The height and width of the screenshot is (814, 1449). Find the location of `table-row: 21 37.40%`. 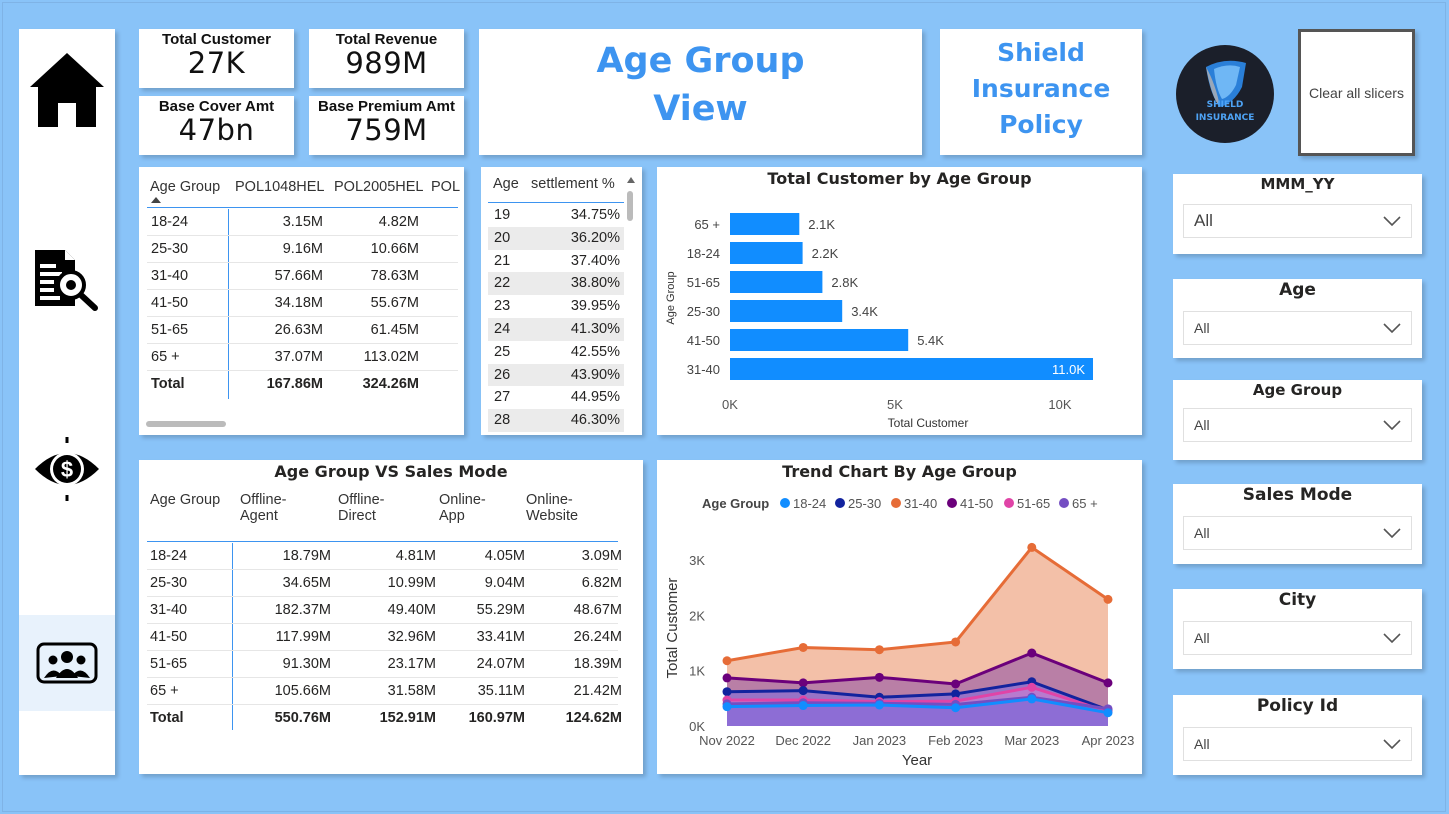

table-row: 21 37.40% is located at coordinates (556, 261).